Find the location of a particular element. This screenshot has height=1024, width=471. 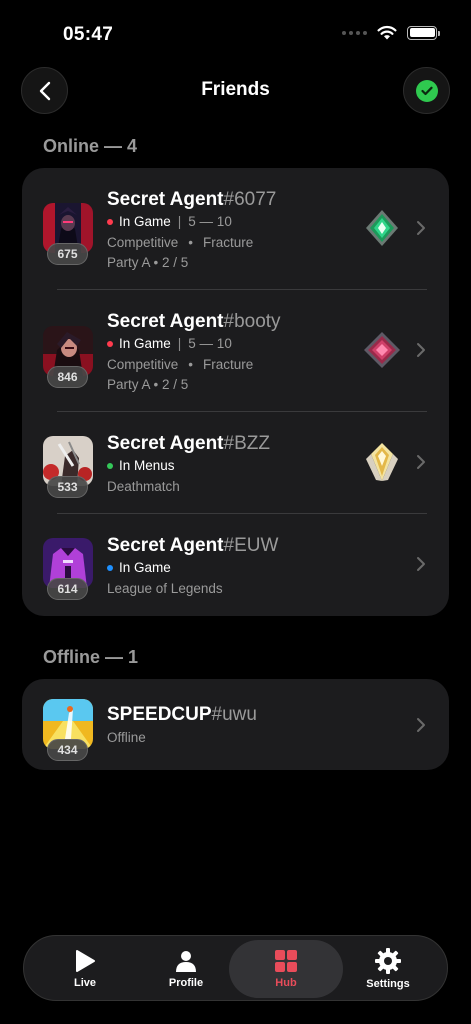

friend-name: SPEEDCUP#uwu is located at coordinates (182, 715).